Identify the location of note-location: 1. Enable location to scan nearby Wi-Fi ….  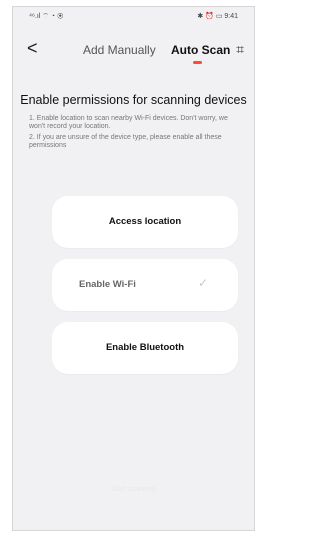
(128, 122).